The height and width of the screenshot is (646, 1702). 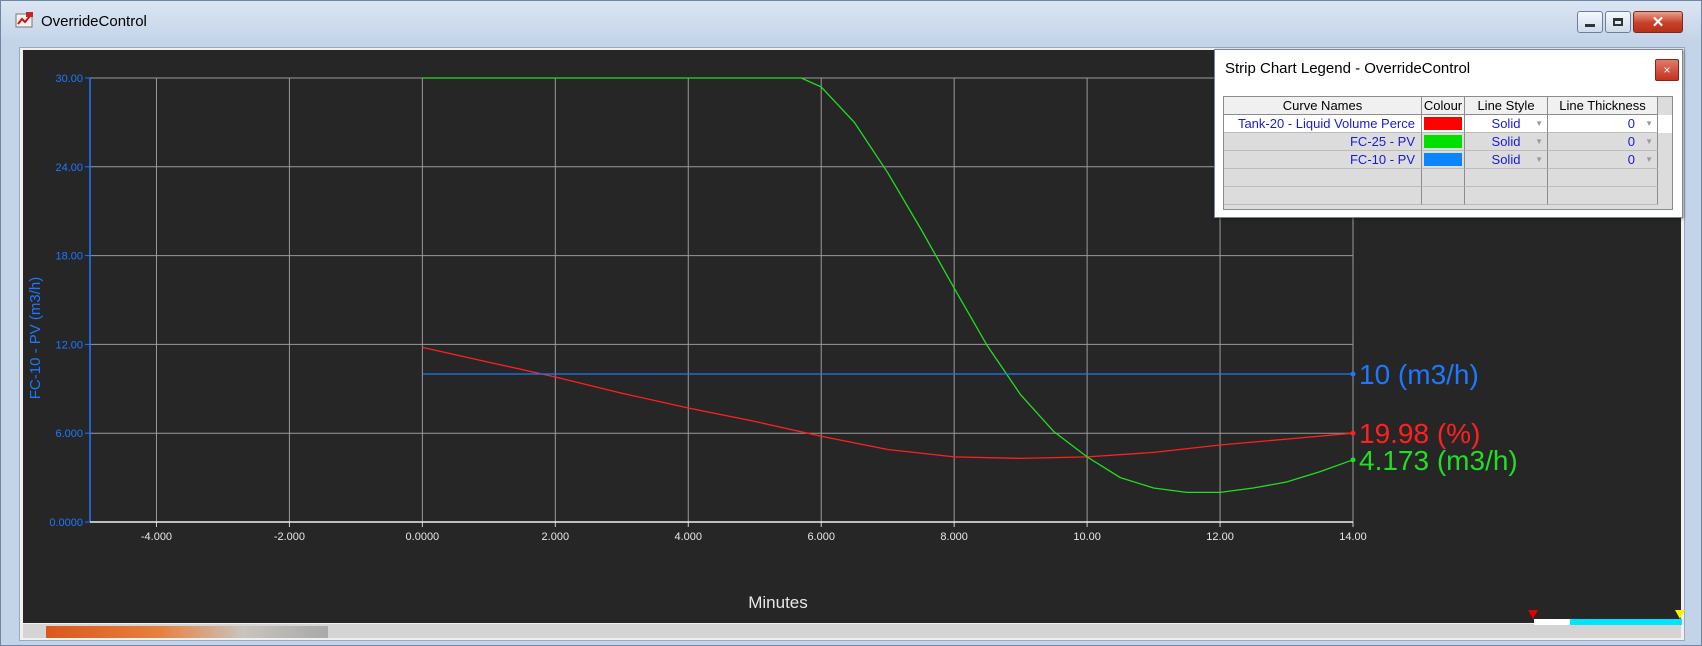 I want to click on x-tick-label: 0.0000, so click(x=423, y=537).